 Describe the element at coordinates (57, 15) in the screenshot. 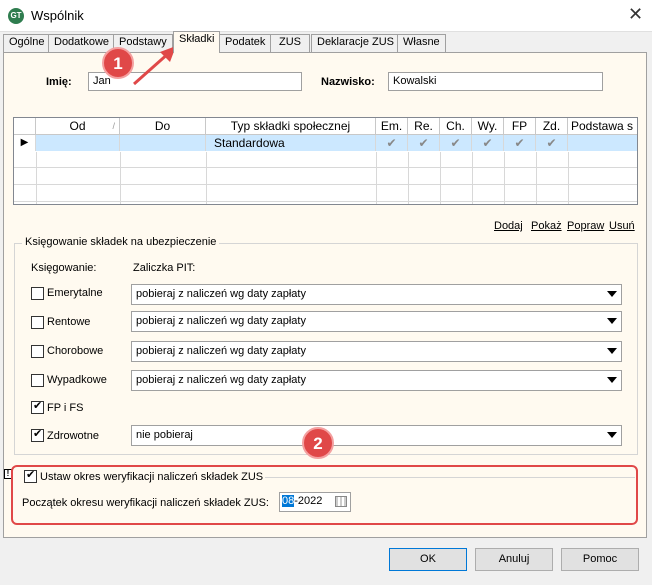

I see `window-title: Wspólnik` at that location.